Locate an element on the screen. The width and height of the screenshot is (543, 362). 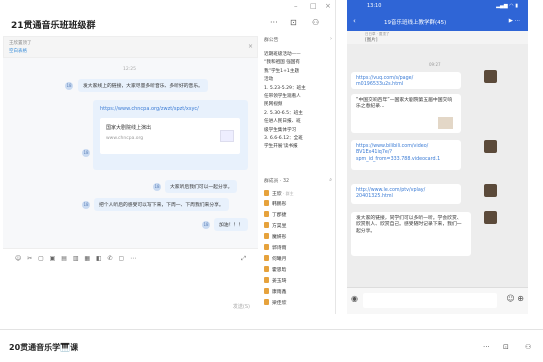
voice-icon: ◉ is located at coordinates (354, 298).